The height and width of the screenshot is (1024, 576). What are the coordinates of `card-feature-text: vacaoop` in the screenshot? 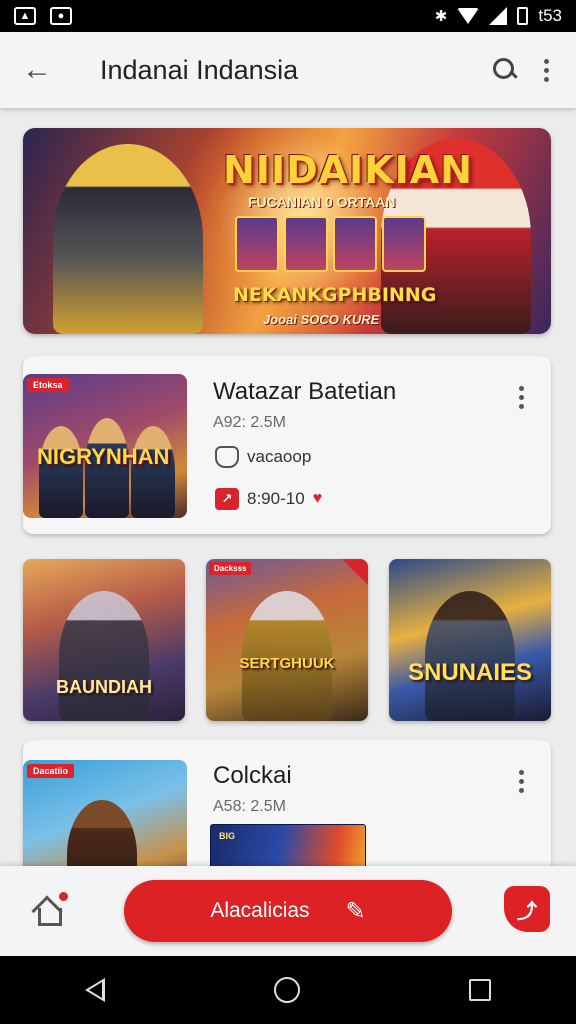 It's located at (279, 456).